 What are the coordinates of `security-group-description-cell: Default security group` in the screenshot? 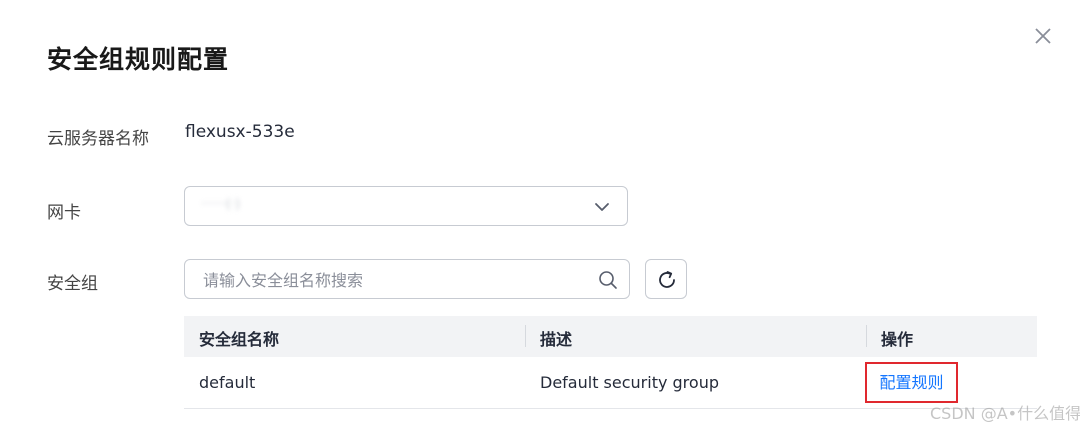 It's located at (629, 382).